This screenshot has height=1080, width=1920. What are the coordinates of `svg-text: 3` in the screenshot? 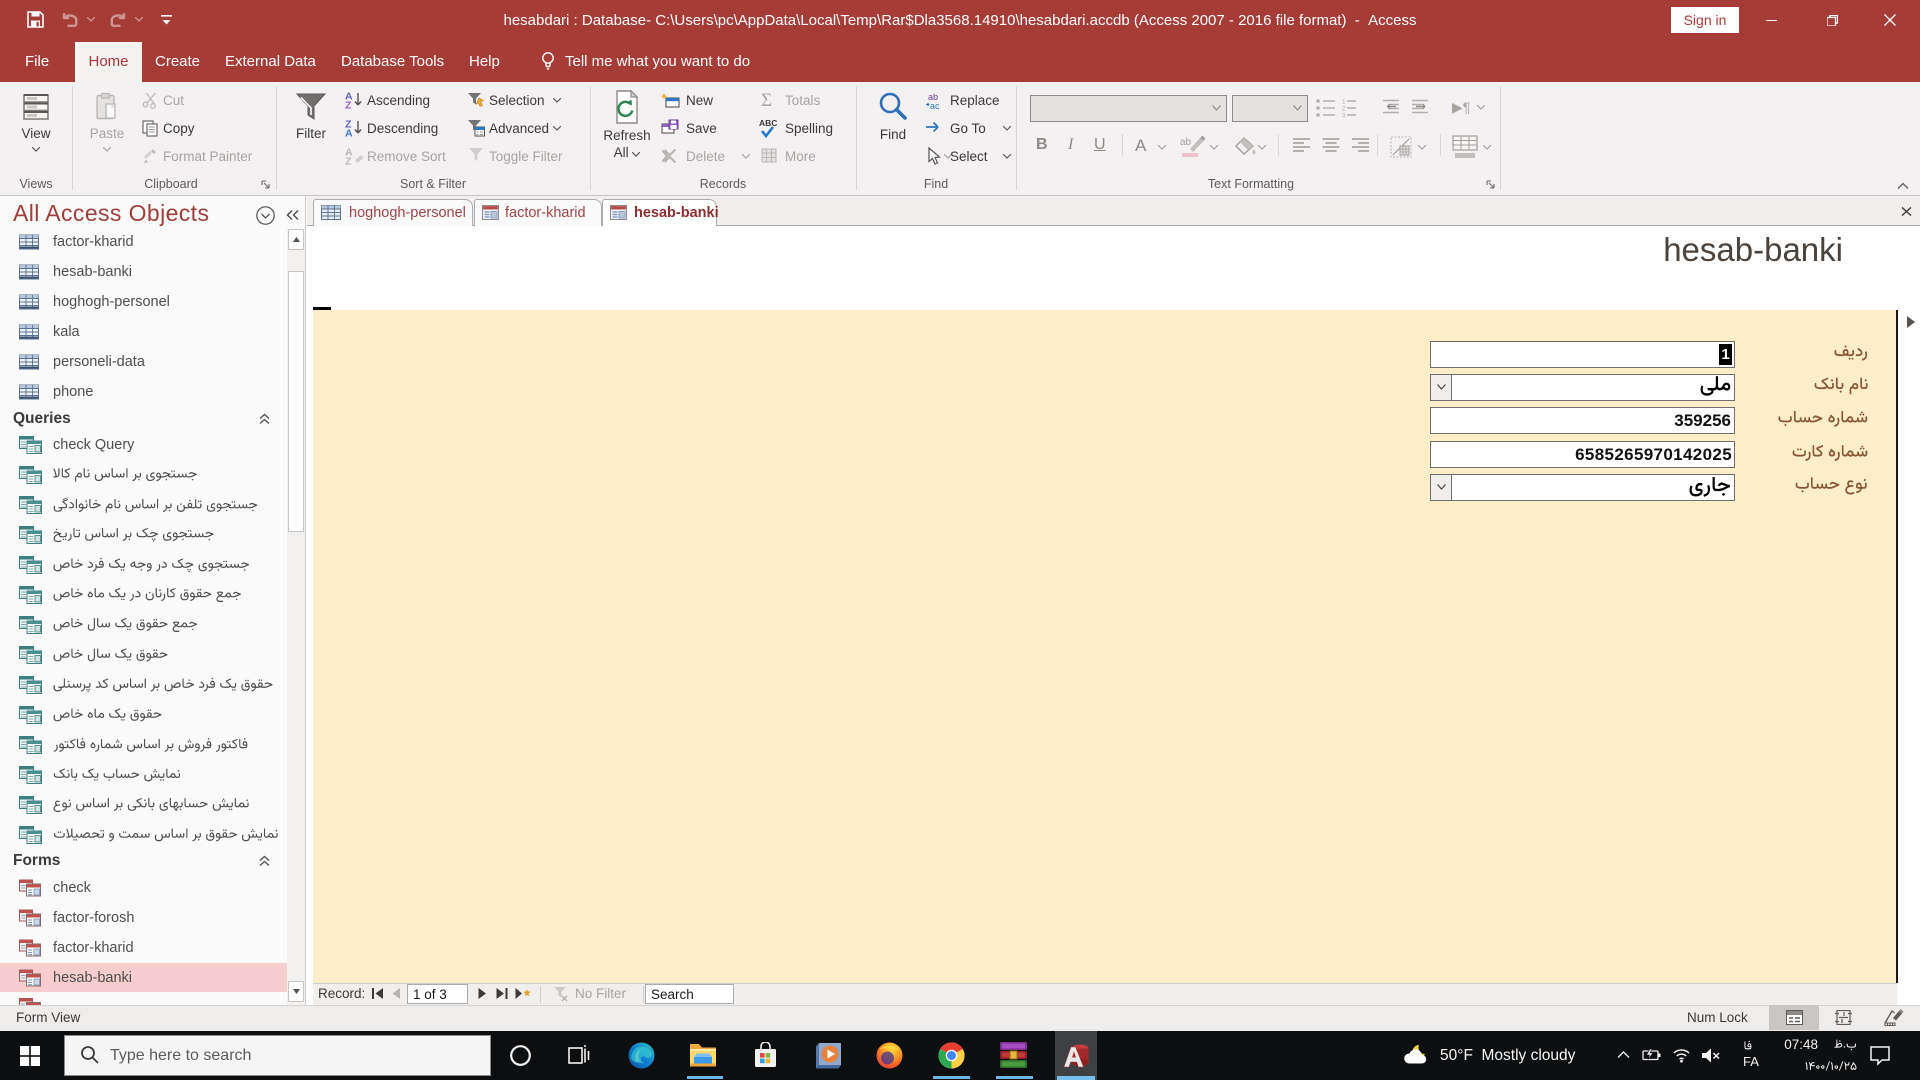 It's located at (1344, 116).